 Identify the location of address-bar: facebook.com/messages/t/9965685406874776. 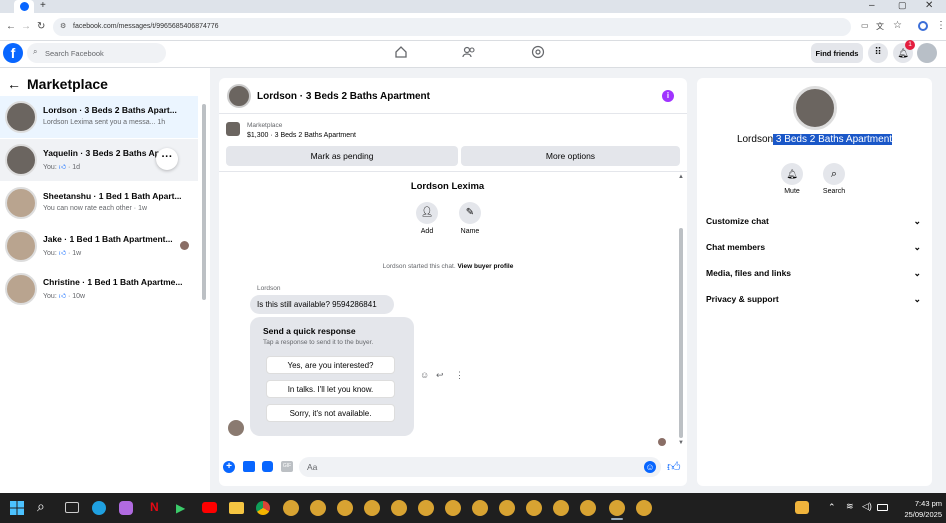
(452, 27).